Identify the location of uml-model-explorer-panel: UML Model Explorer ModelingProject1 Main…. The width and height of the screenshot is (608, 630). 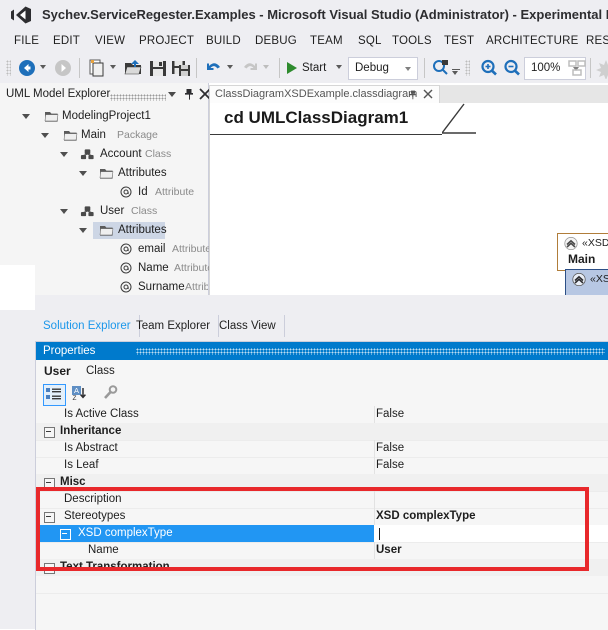
(106, 189).